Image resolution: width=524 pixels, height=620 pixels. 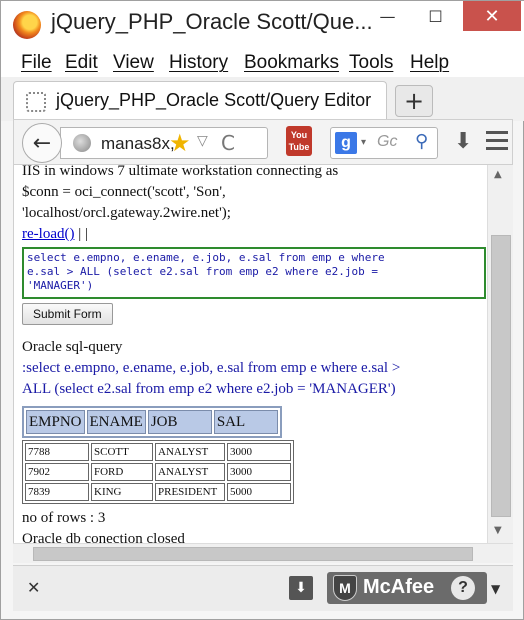 What do you see at coordinates (36, 102) in the screenshot?
I see `page-icon` at bounding box center [36, 102].